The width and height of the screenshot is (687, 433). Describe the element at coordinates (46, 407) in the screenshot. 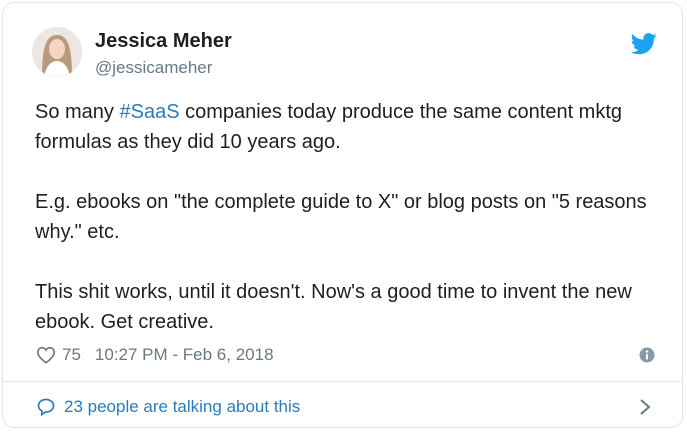

I see `speech-bubble-icon` at that location.